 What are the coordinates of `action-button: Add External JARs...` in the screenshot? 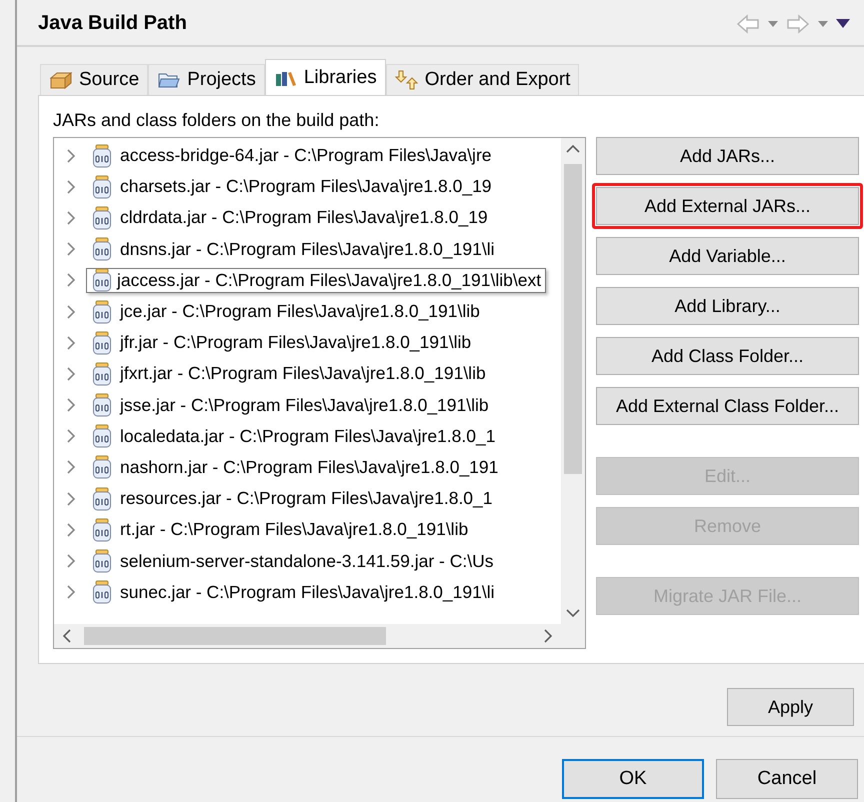 It's located at (727, 206).